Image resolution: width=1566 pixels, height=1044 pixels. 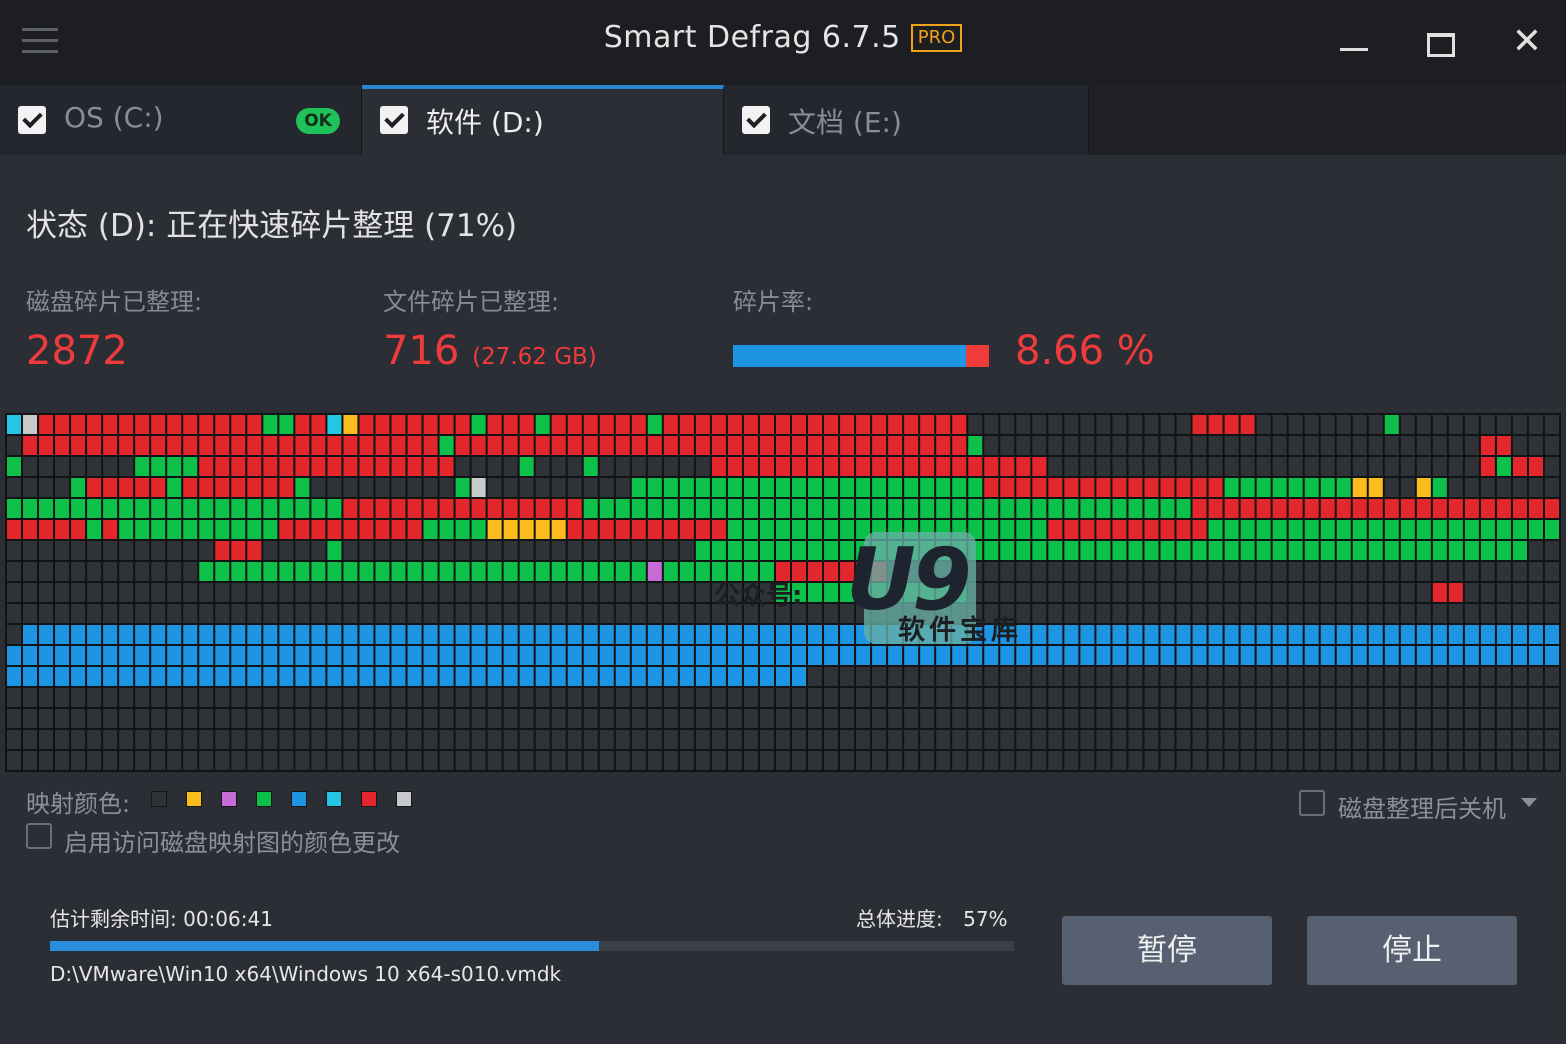 I want to click on remaining-time-value: 00:06:41, so click(x=228, y=919).